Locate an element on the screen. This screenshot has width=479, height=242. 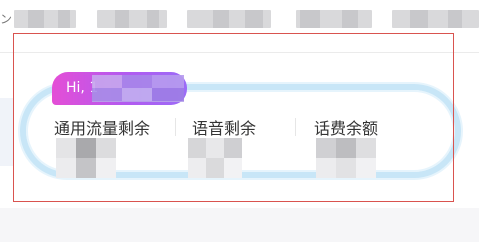
top-tab-strip: ン is located at coordinates (239, 18).